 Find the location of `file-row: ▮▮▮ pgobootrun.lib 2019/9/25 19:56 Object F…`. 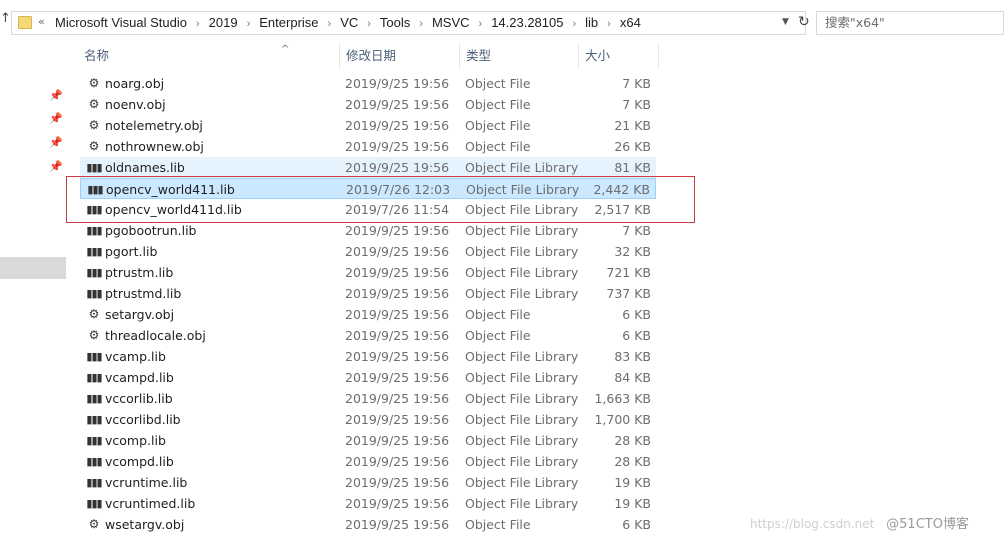

file-row: ▮▮▮ pgobootrun.lib 2019/9/25 19:56 Object F… is located at coordinates (368, 230).